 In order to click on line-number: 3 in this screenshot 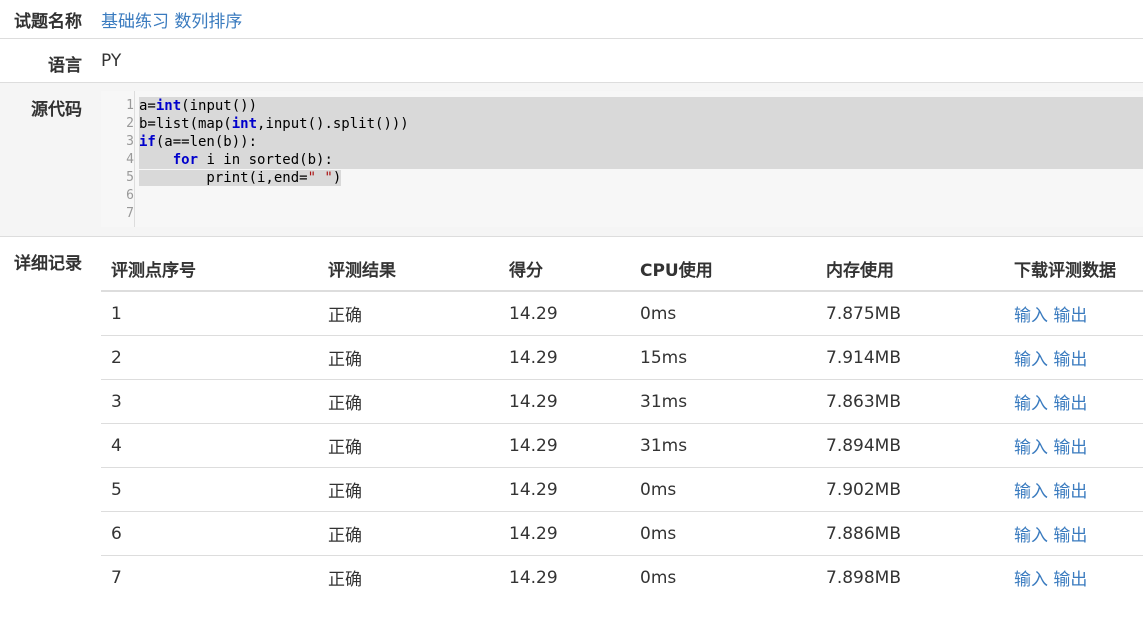, I will do `click(130, 141)`.